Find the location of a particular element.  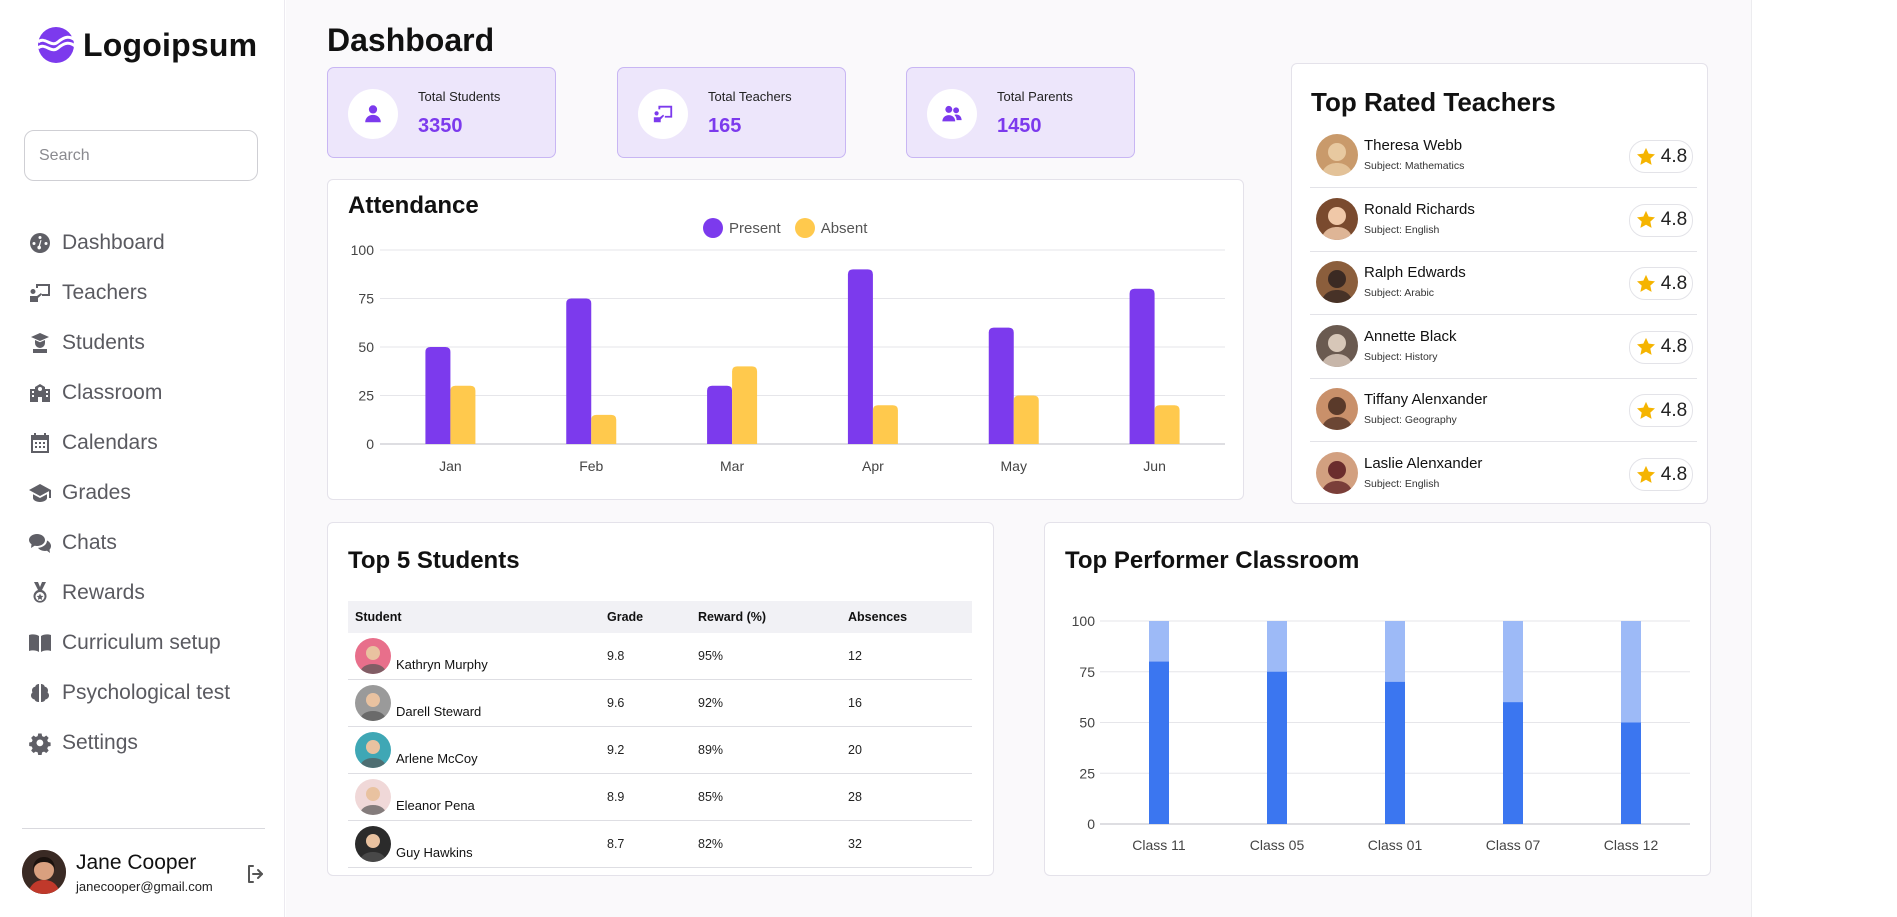

sidebar-item-label: Teachers is located at coordinates (105, 292).